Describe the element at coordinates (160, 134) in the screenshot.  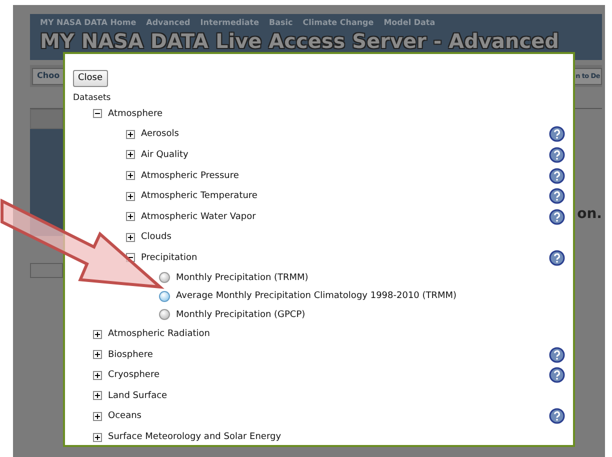
I see `tree-item: Aerosols` at that location.